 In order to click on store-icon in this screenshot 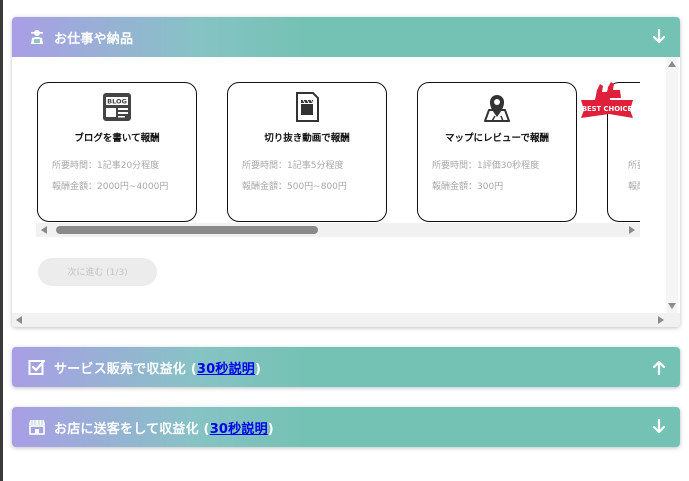, I will do `click(37, 427)`.